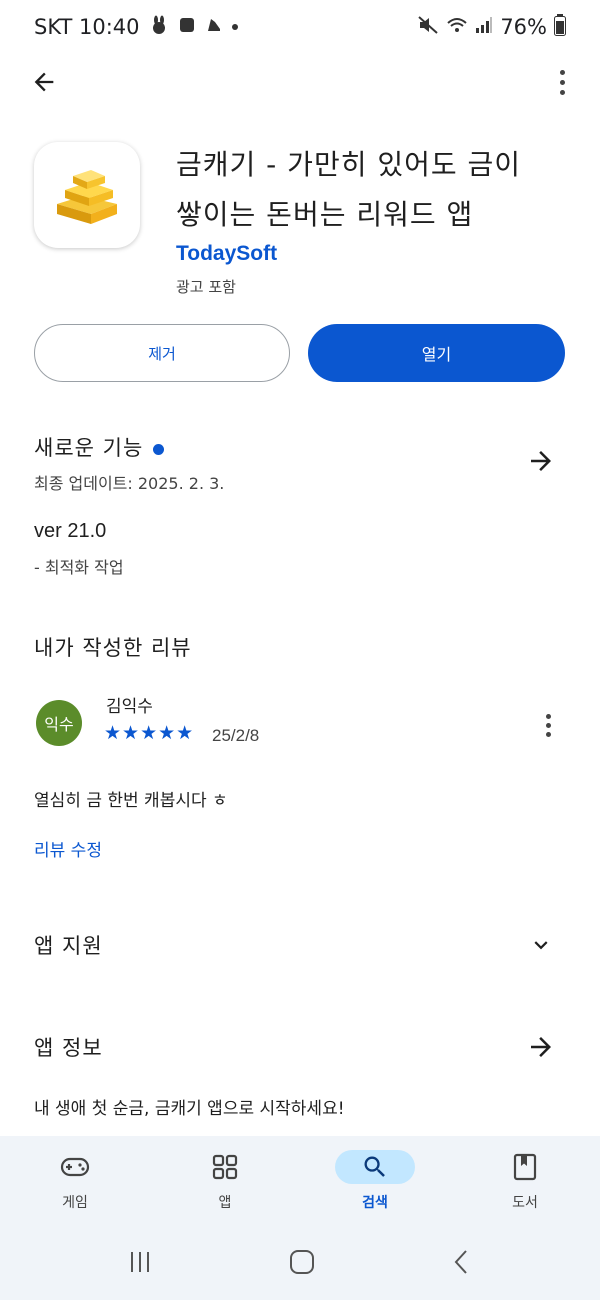  What do you see at coordinates (140, 1262) in the screenshot?
I see `recents-icon` at bounding box center [140, 1262].